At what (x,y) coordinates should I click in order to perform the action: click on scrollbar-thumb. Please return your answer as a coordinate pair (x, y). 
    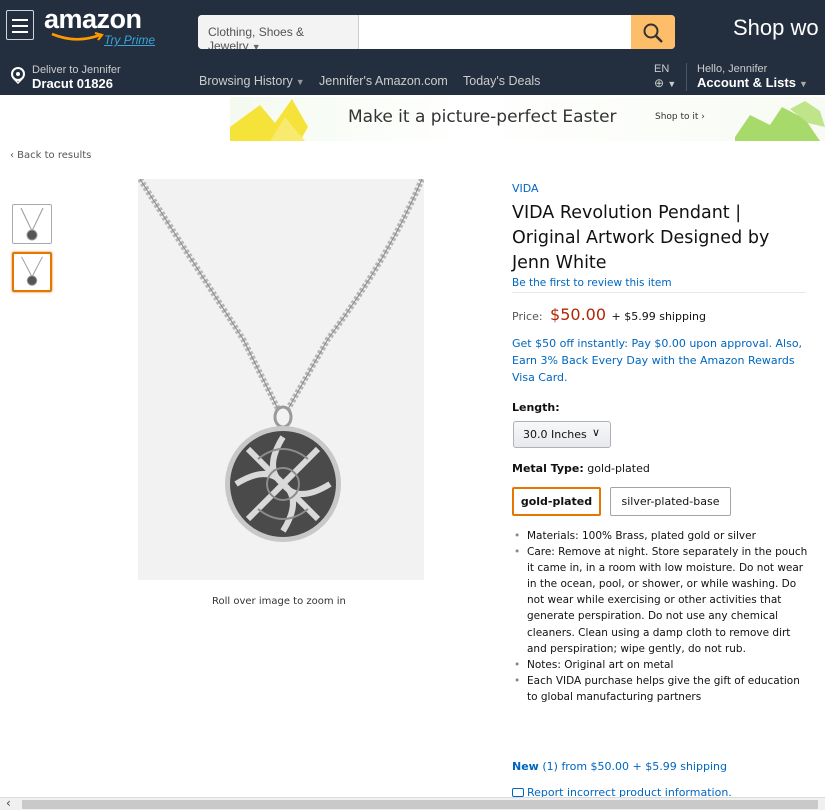
    Looking at the image, I should click on (420, 804).